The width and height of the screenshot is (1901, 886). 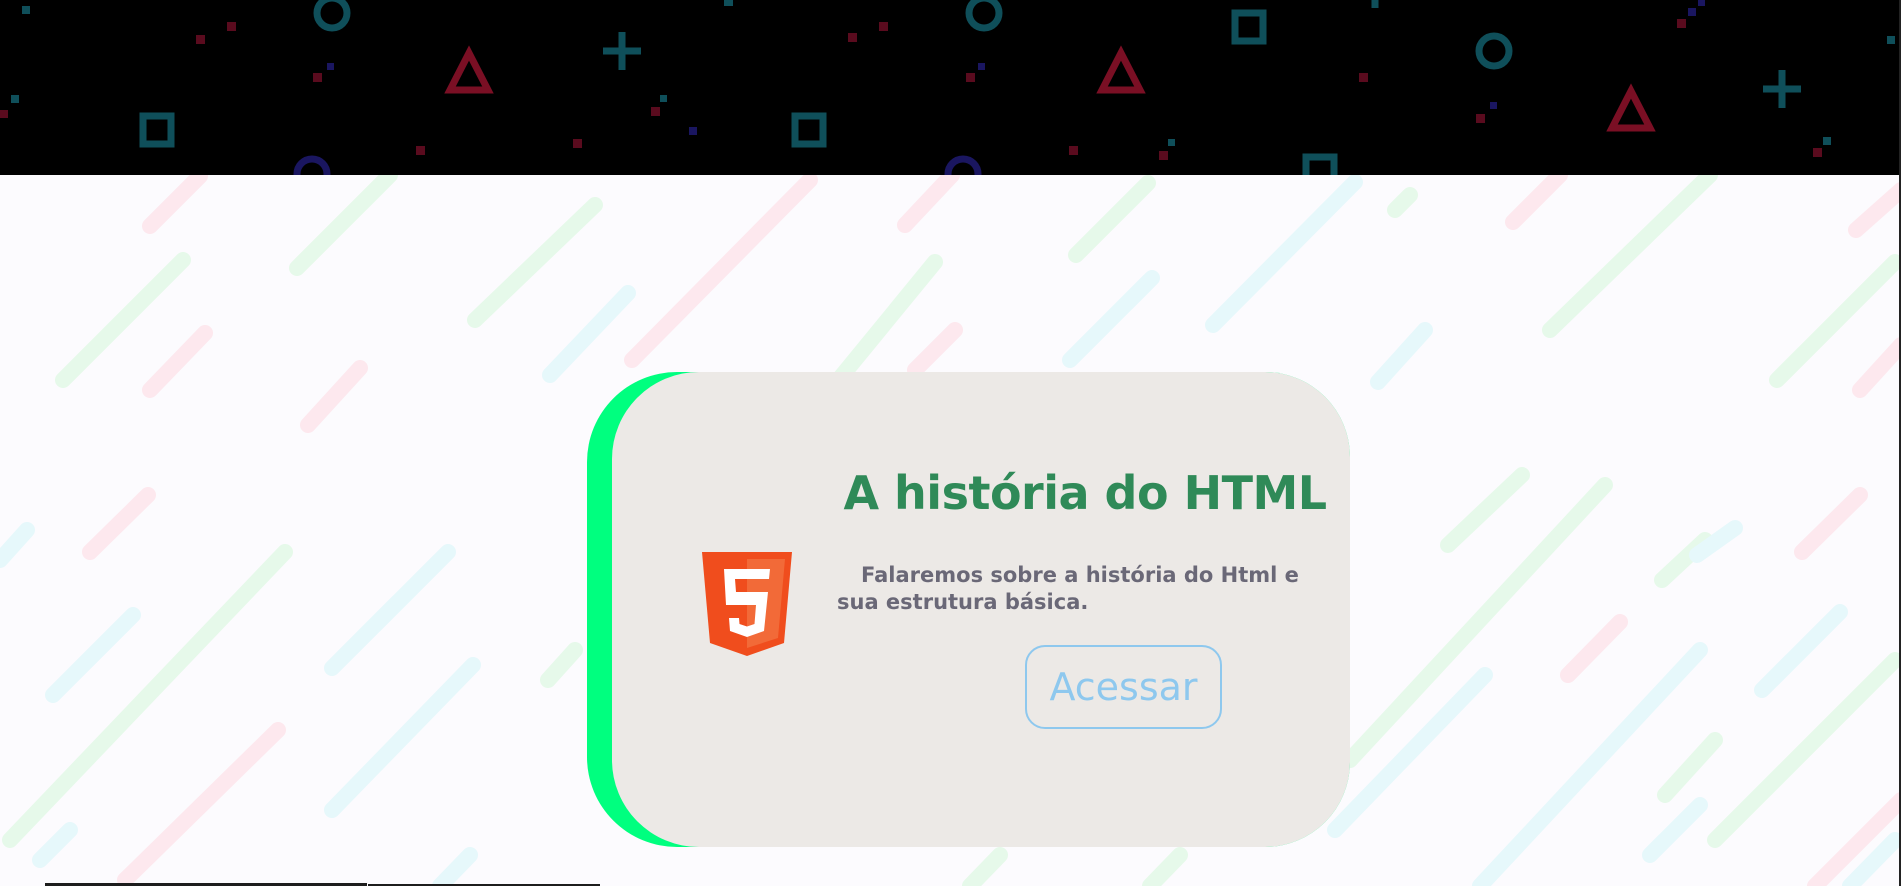 What do you see at coordinates (747, 604) in the screenshot?
I see `html5-logo-icon` at bounding box center [747, 604].